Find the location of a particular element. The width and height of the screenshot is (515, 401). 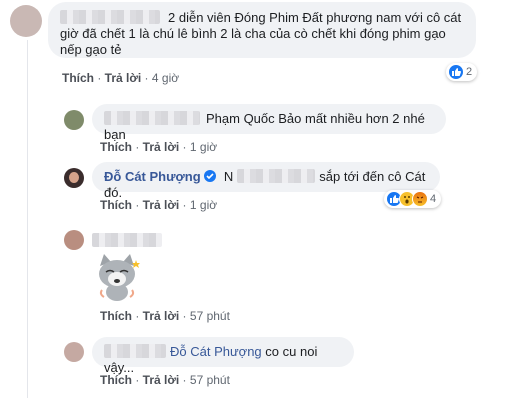

angry-reaction-icon is located at coordinates (420, 199).